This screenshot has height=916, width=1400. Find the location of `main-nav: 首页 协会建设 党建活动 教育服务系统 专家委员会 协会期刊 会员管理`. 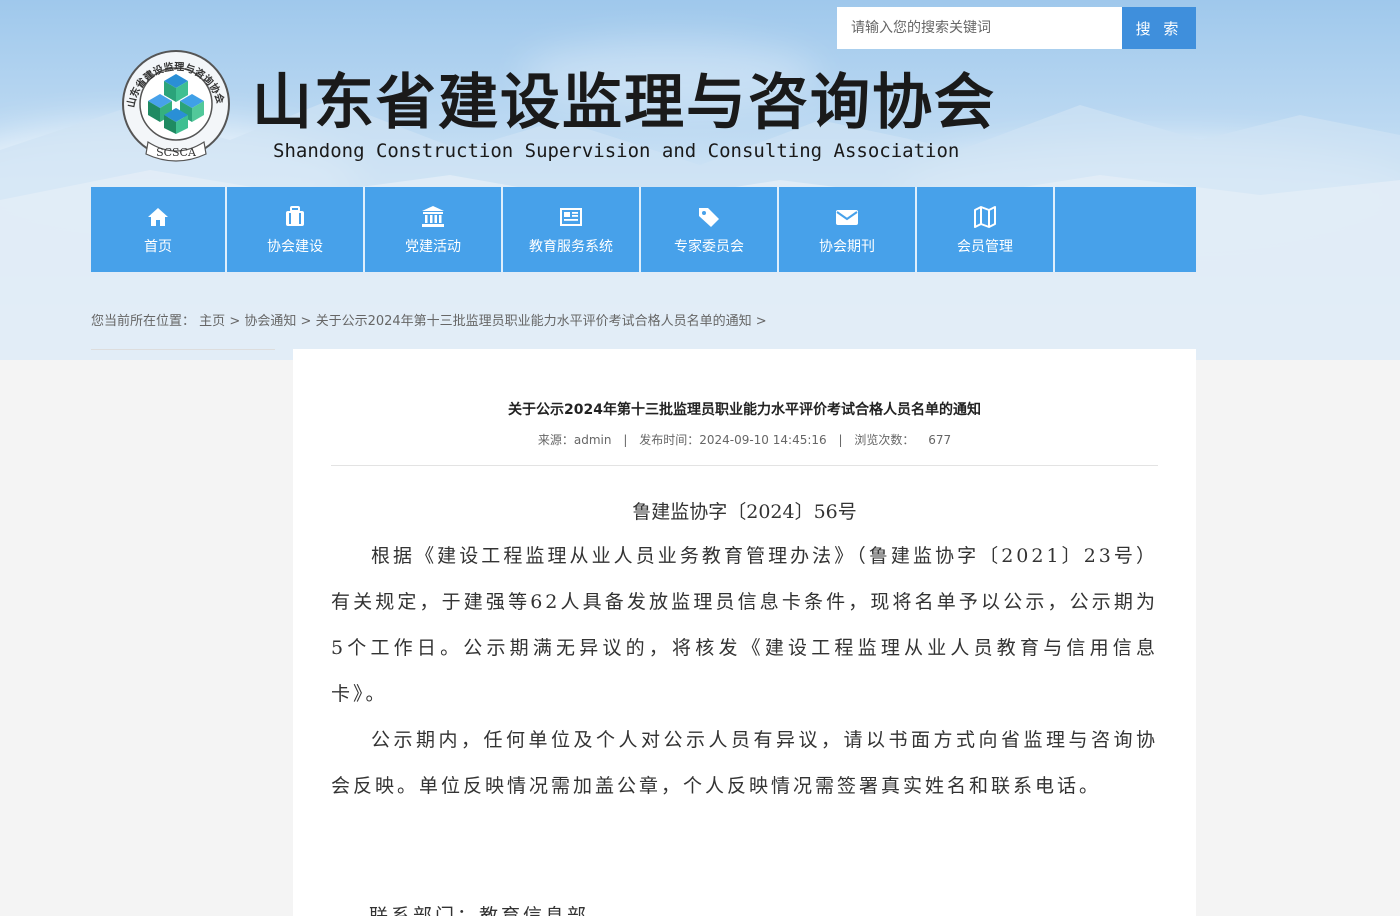

main-nav: 首页 协会建设 党建活动 教育服务系统 专家委员会 协会期刊 会员管理 is located at coordinates (643, 229).